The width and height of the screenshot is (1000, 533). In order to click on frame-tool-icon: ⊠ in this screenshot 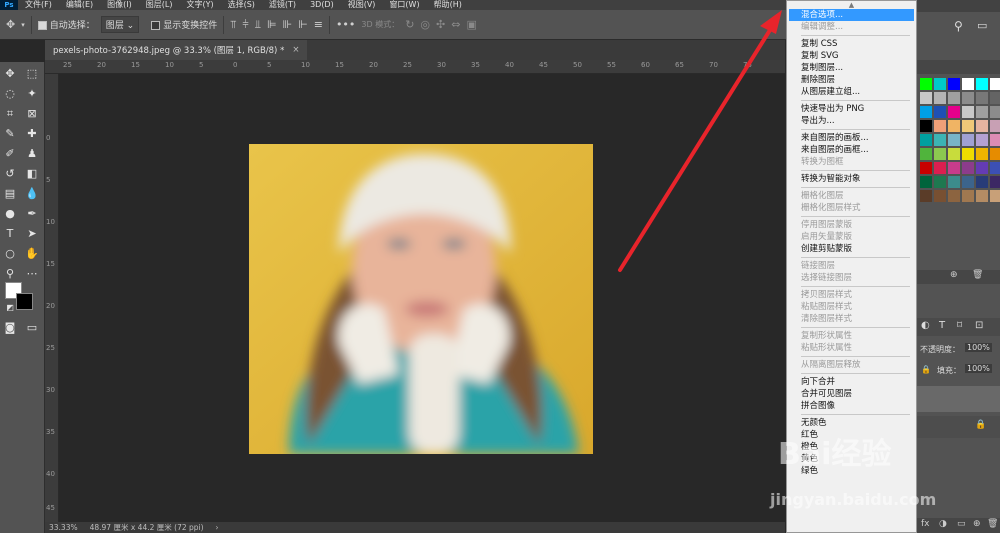, I will do `click(32, 114)`.